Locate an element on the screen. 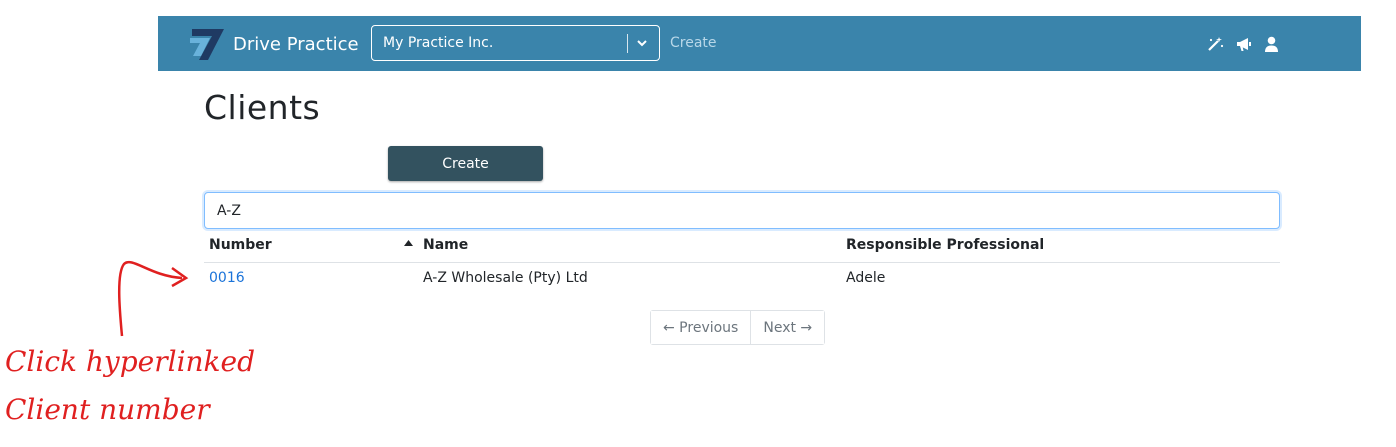 The width and height of the screenshot is (1396, 447). column-header-number: Number is located at coordinates (240, 245).